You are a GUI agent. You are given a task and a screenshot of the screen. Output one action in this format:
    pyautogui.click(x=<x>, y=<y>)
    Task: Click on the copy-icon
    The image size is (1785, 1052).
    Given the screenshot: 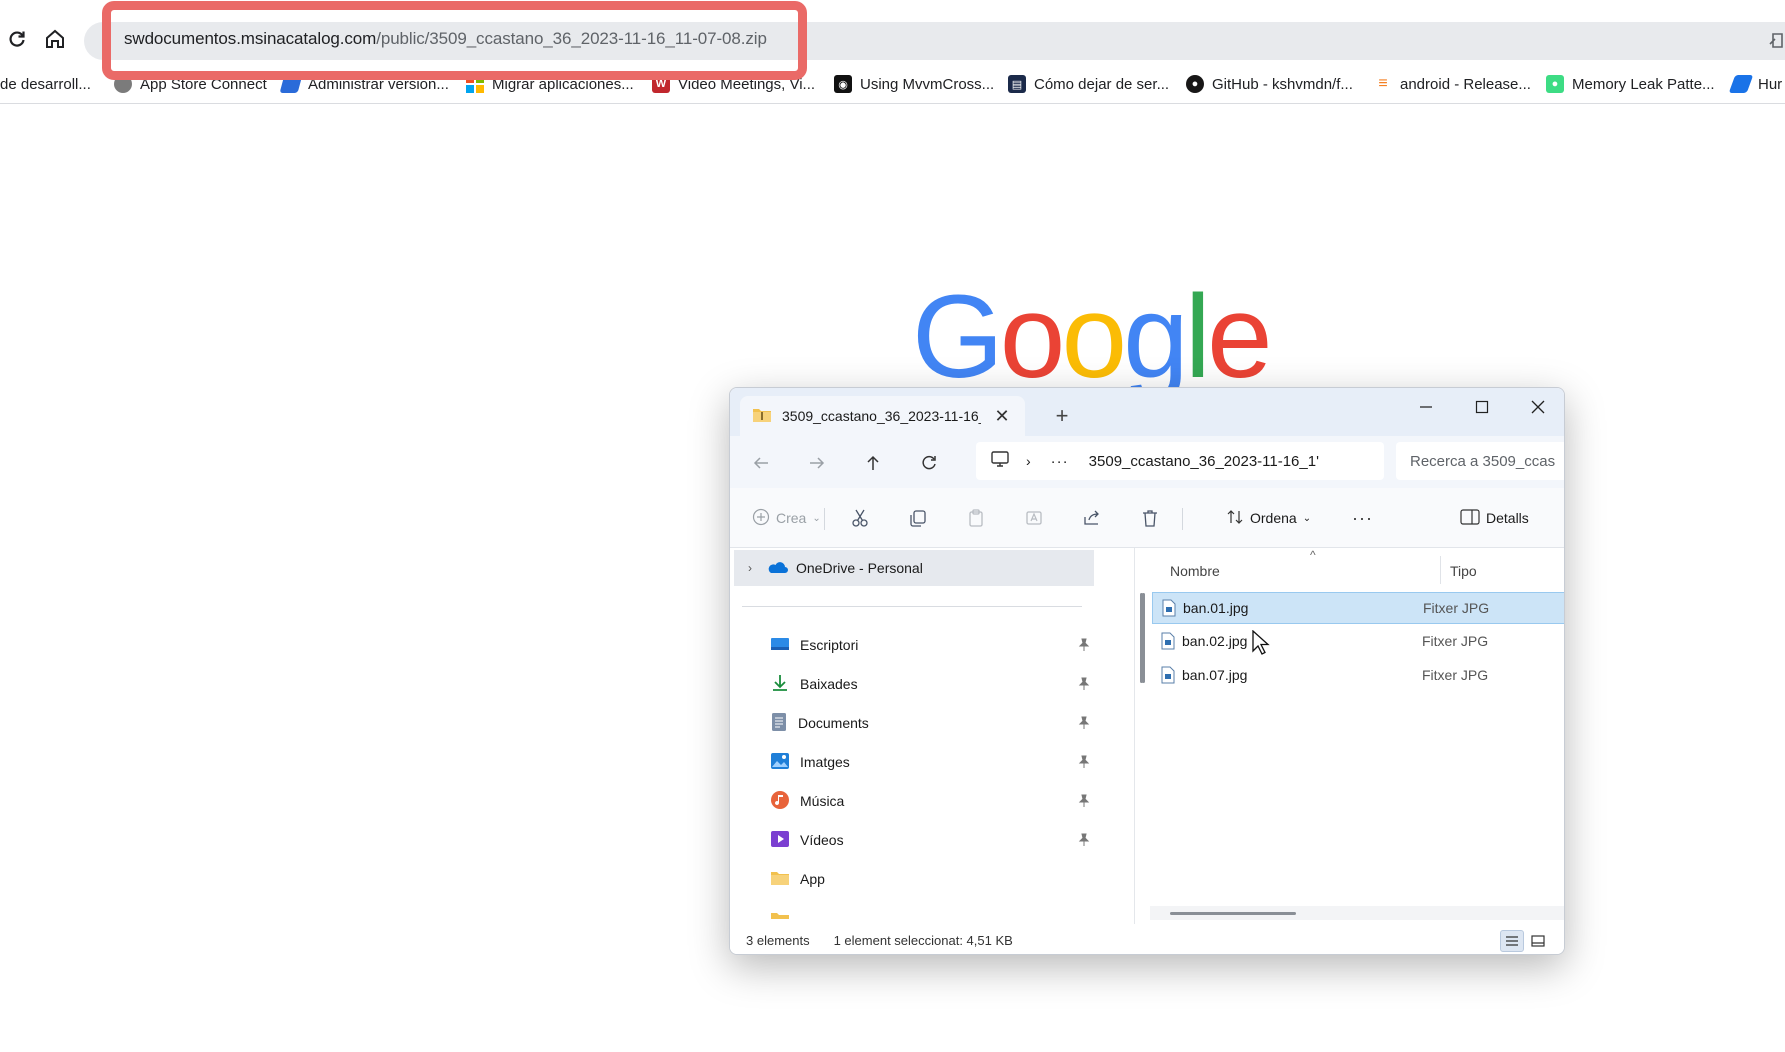 What is the action you would take?
    pyautogui.click(x=918, y=518)
    